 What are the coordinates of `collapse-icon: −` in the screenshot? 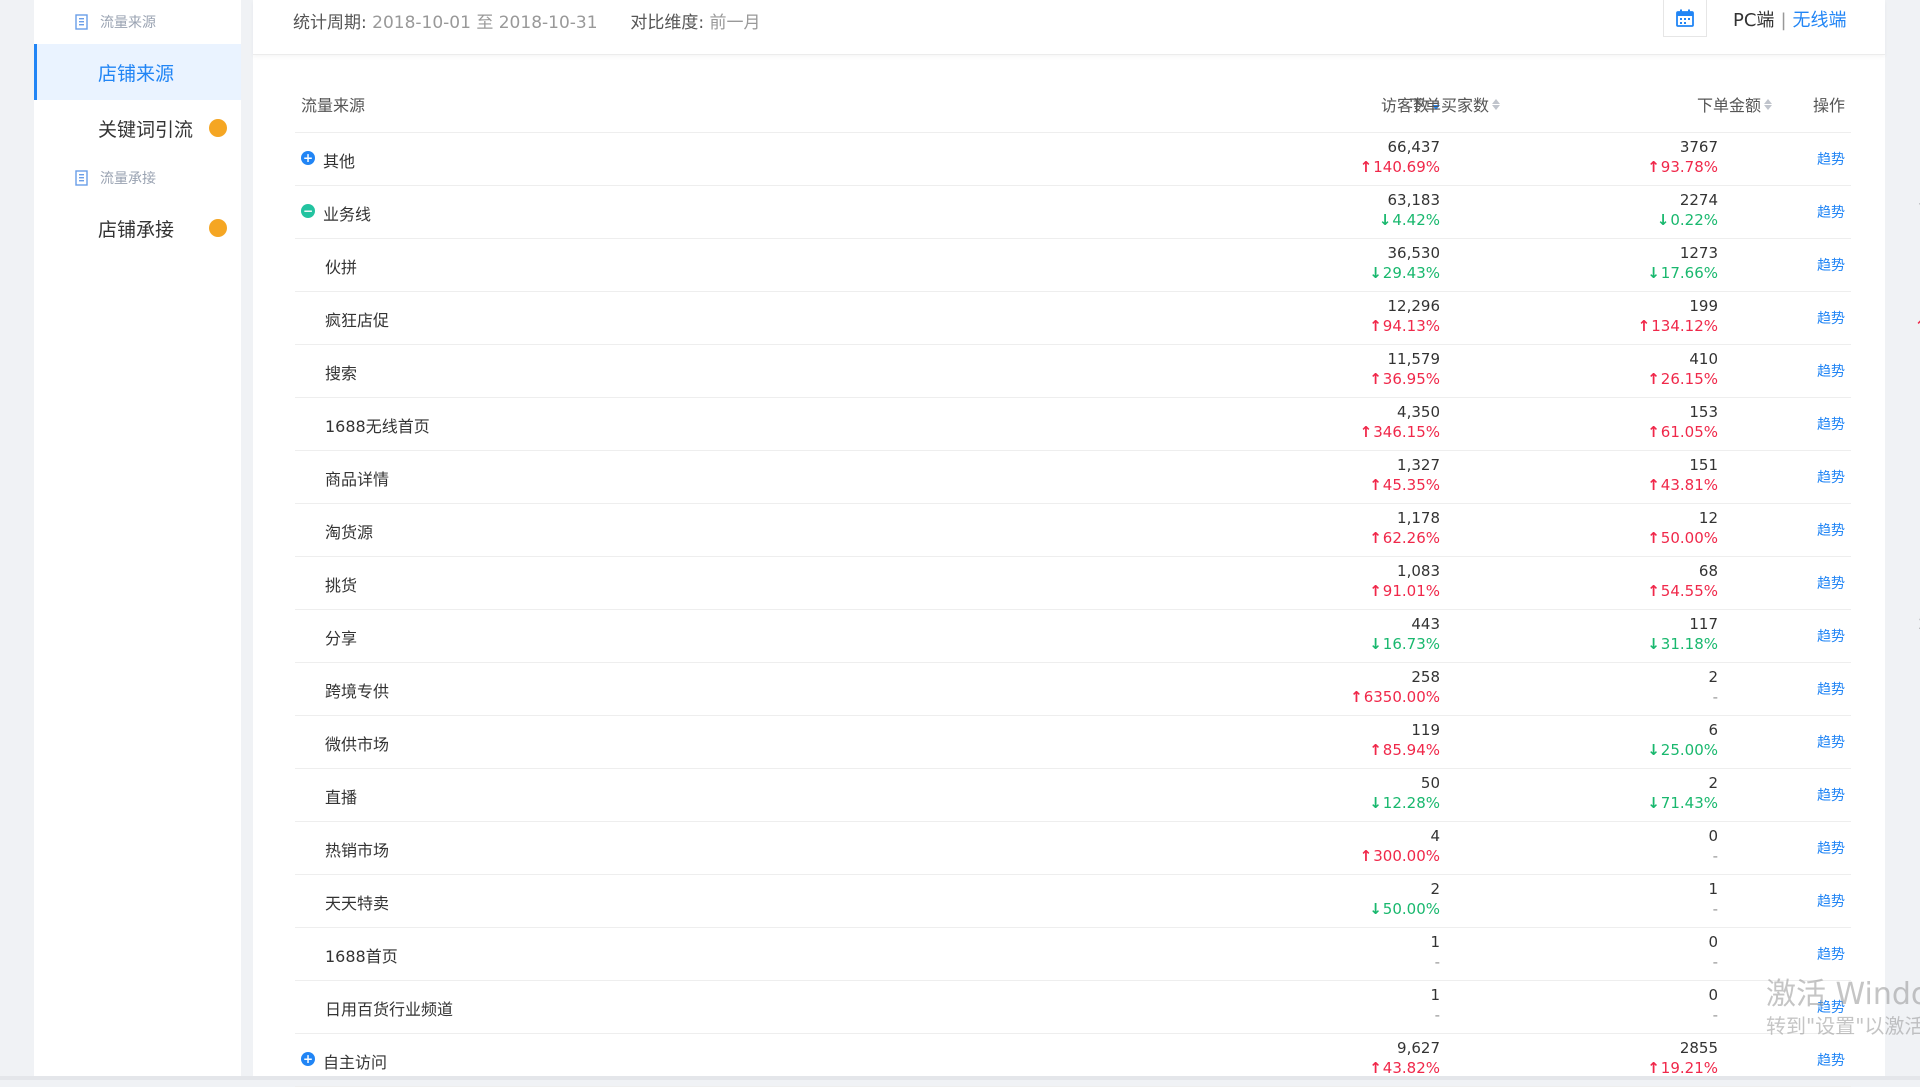 It's located at (308, 211).